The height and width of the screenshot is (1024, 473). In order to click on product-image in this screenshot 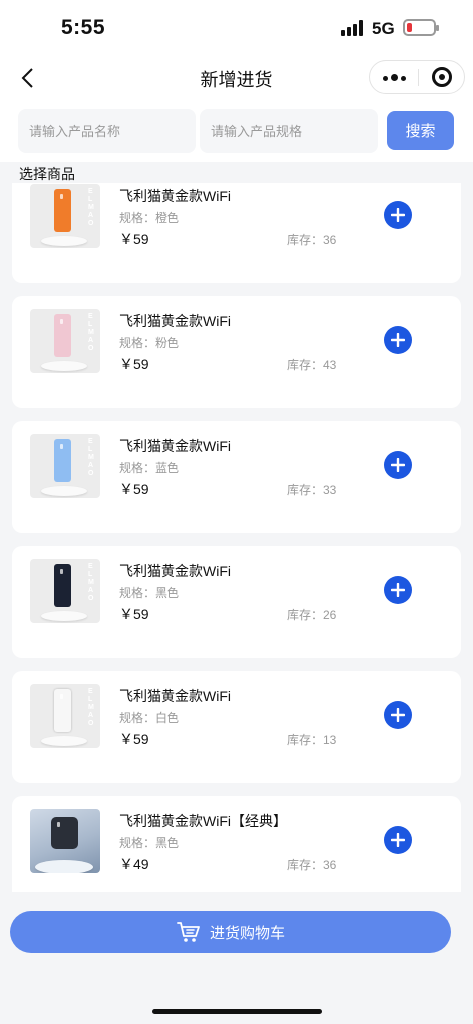, I will do `click(65, 841)`.